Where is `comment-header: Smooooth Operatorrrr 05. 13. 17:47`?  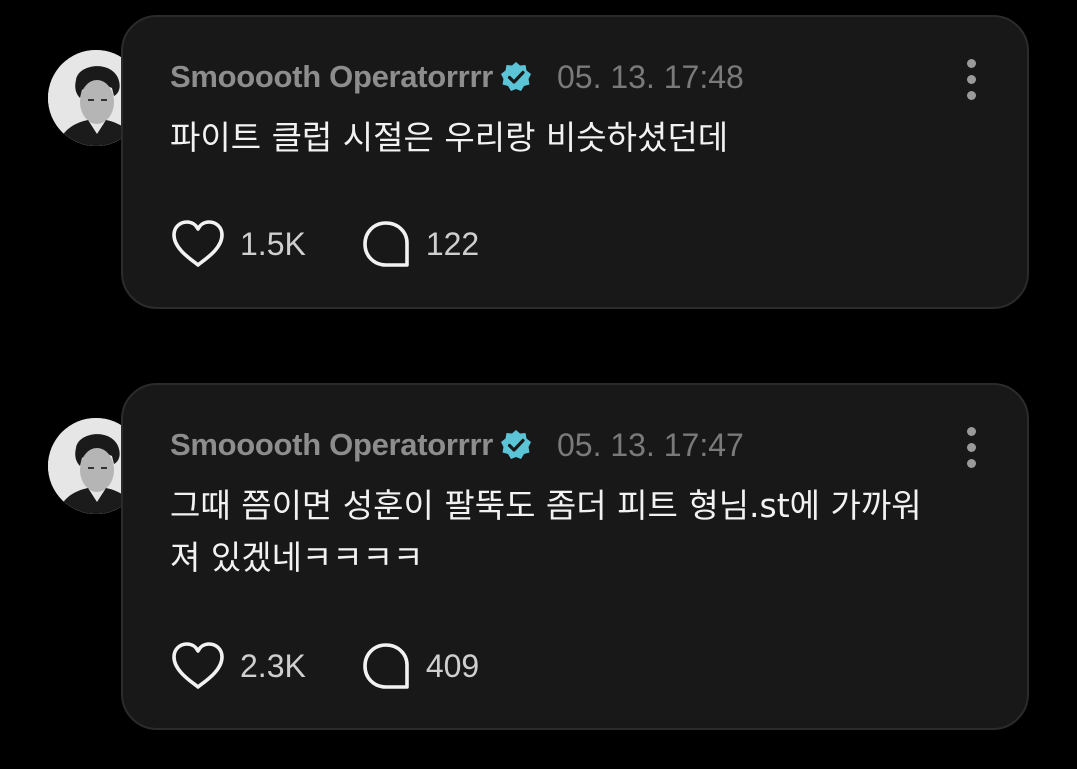 comment-header: Smooooth Operatorrrr 05. 13. 17:47 is located at coordinates (457, 445).